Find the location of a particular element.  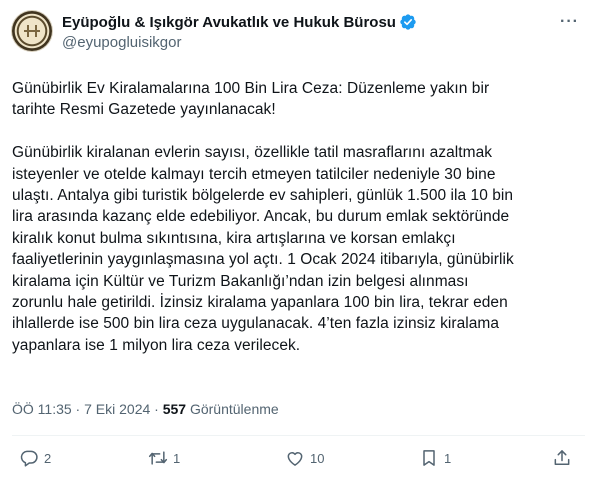

timestamp: ÖÖ 11:35 · 7 Eki 2024 · is located at coordinates (87, 409).